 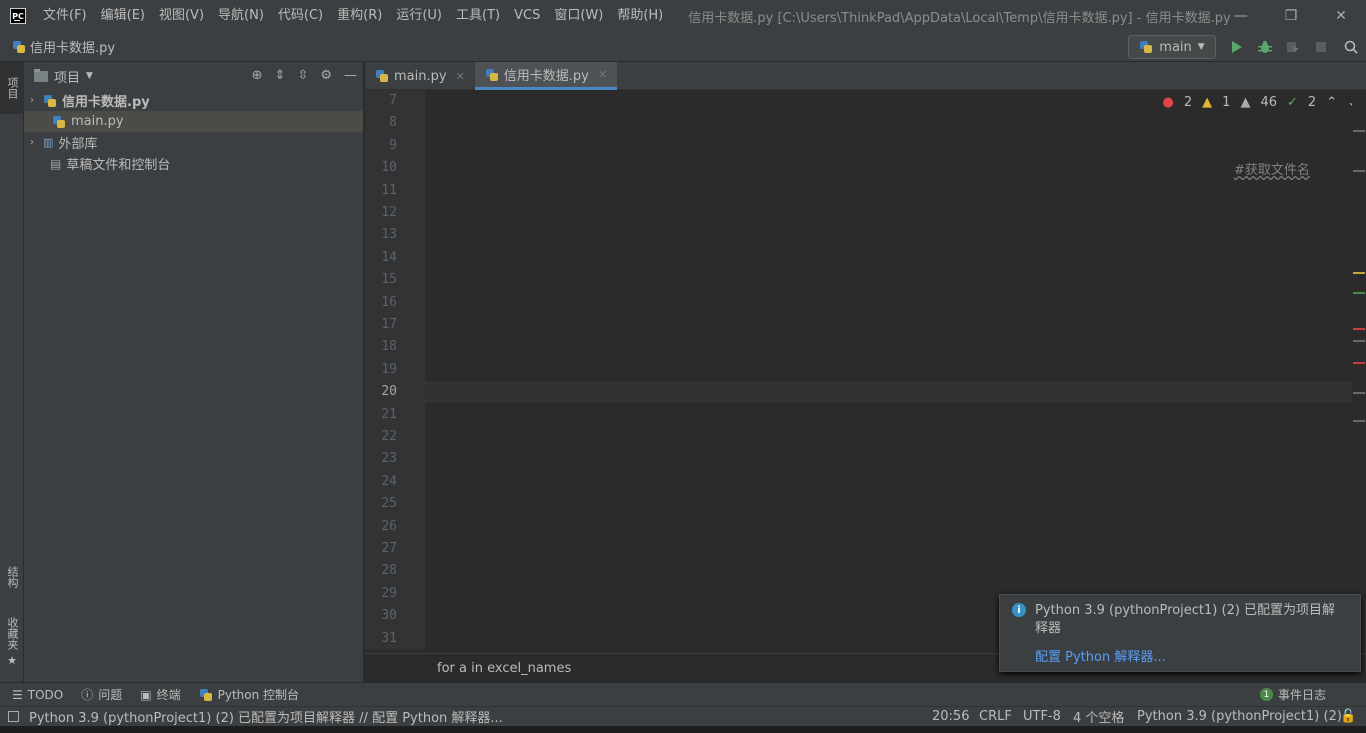 I want to click on structure-tool-tab: 结构, so click(x=12, y=577).